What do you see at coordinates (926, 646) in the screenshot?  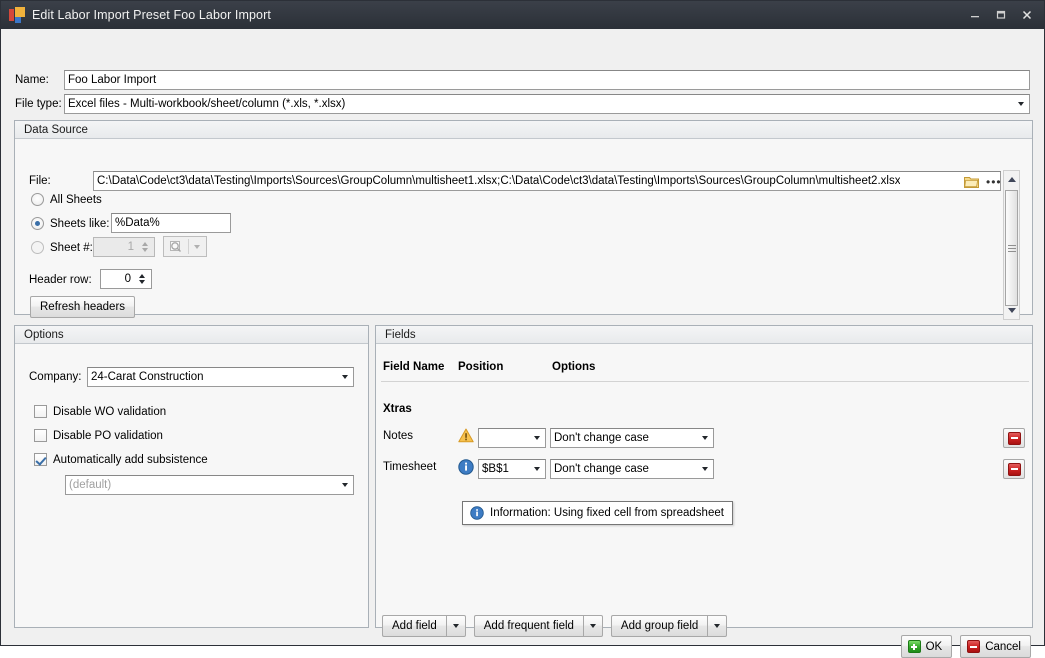 I see `ok-button: OK` at bounding box center [926, 646].